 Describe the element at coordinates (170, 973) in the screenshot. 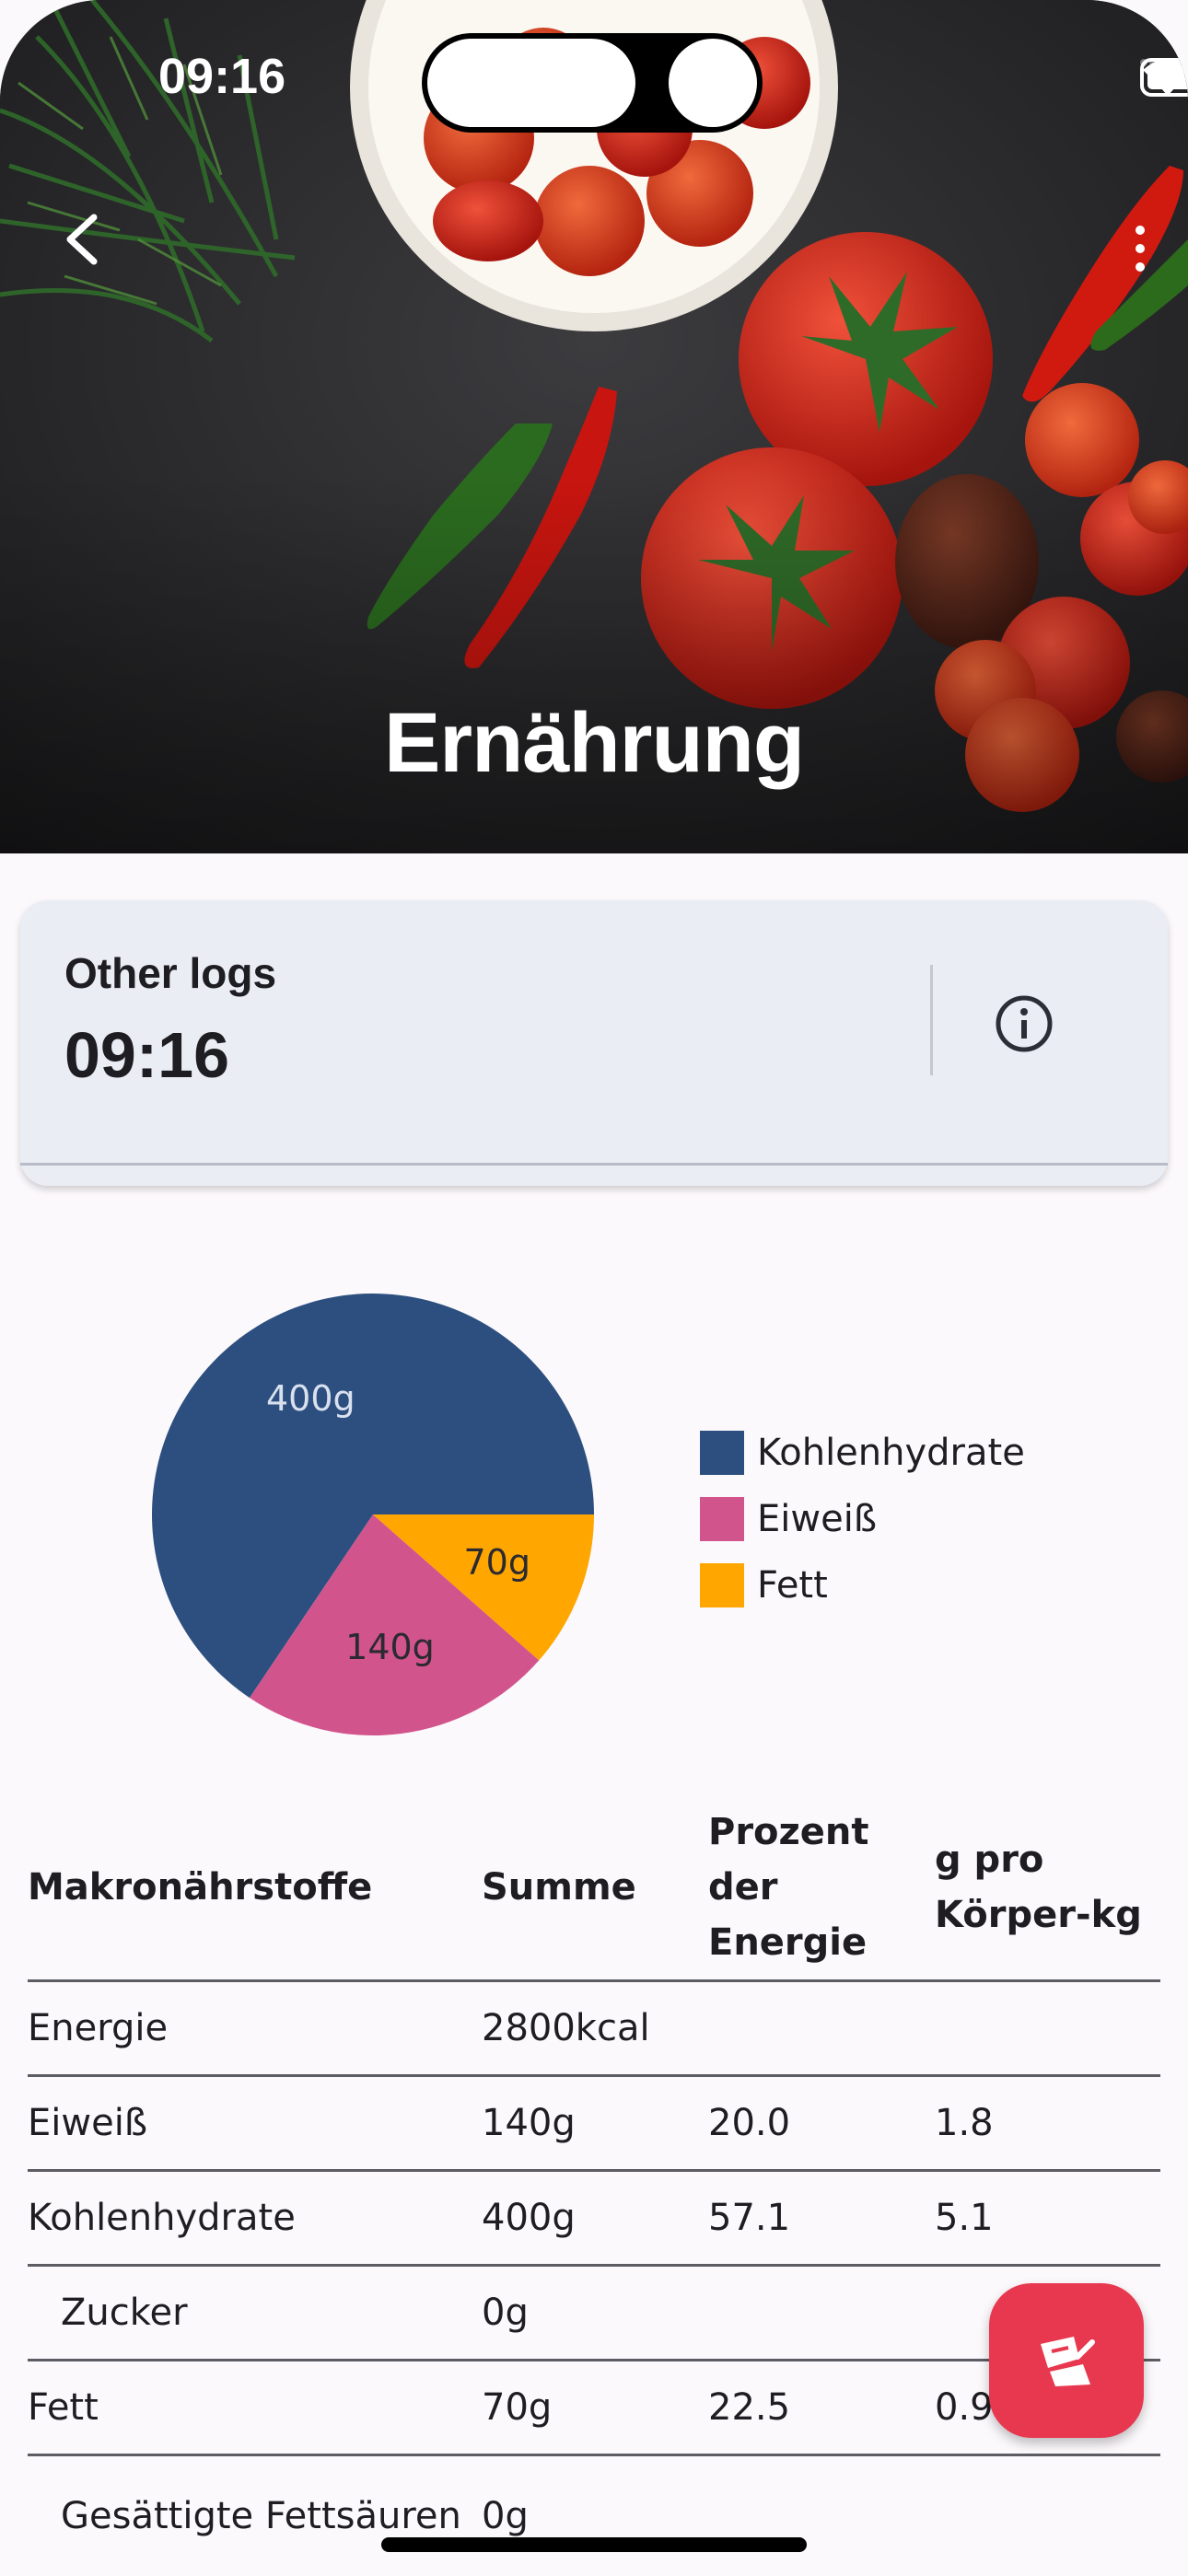

I see `log-card-subtitle: Other logs` at that location.